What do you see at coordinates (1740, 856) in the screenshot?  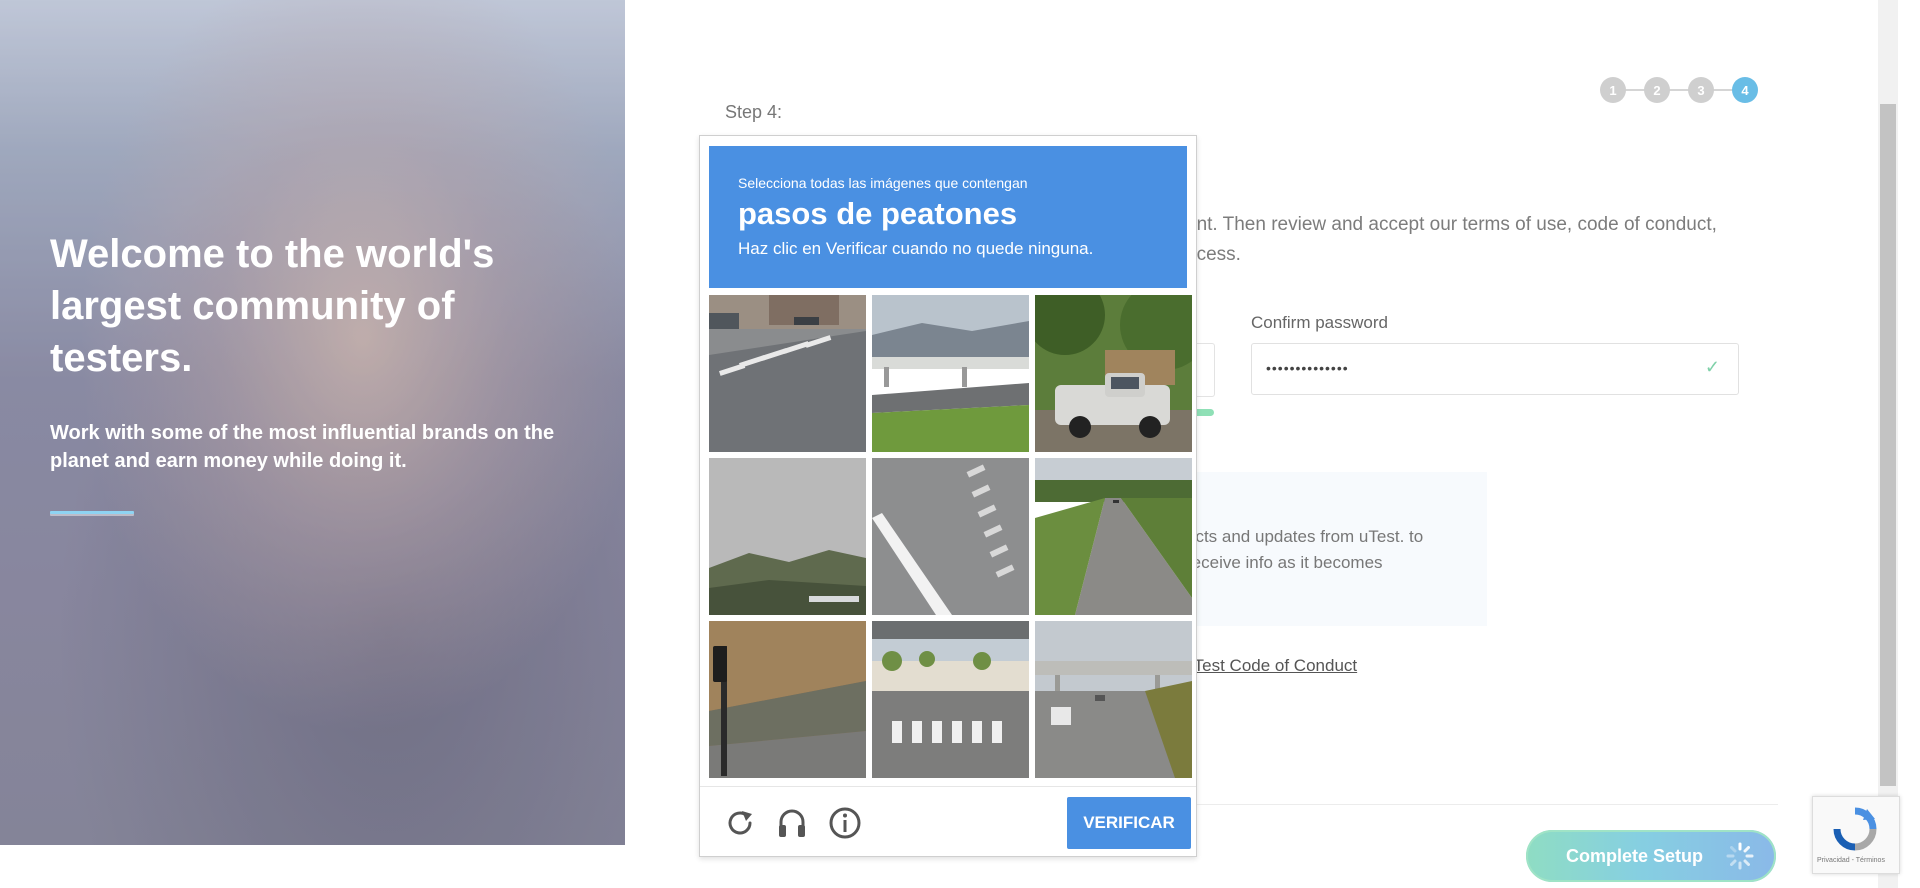 I see `spinner-icon` at bounding box center [1740, 856].